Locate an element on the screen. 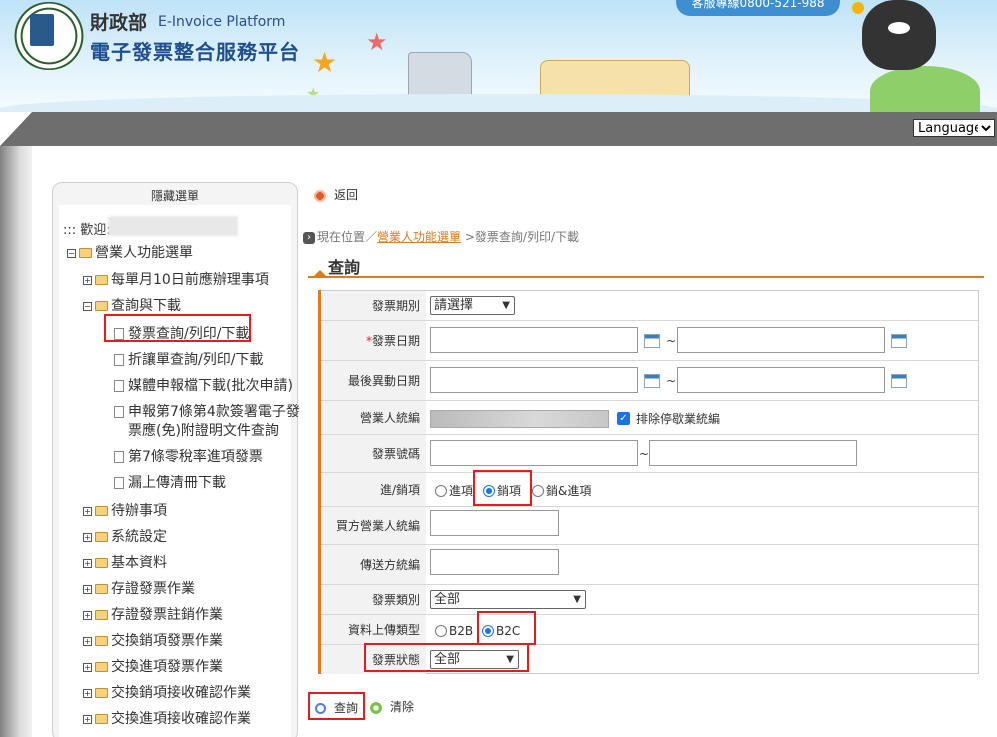 This screenshot has height=737, width=997. mascot-face is located at coordinates (899, 28).